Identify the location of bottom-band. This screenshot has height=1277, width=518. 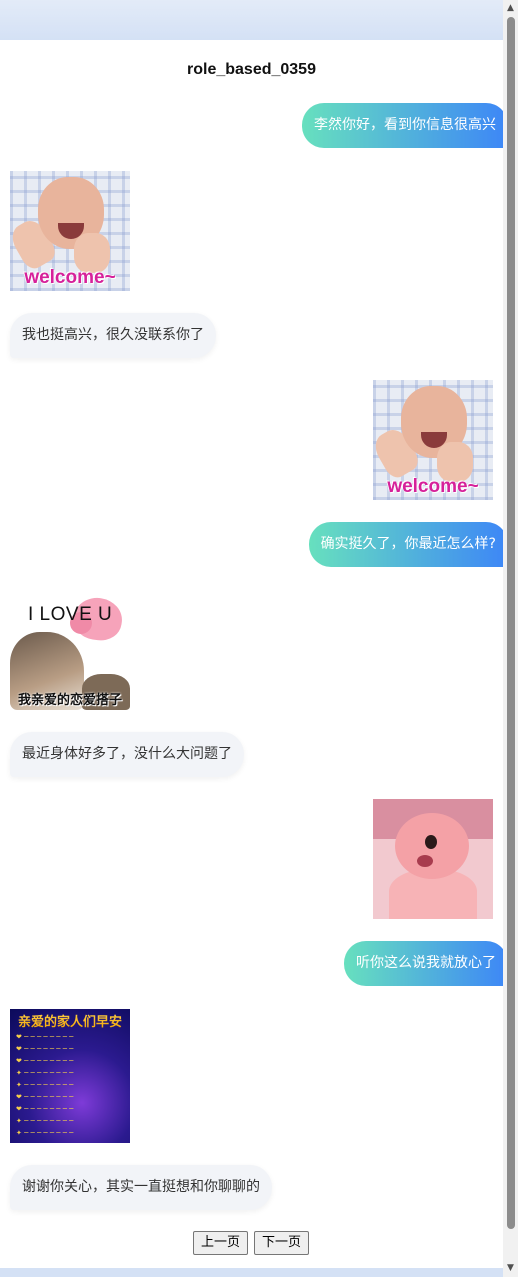
(251, 1272).